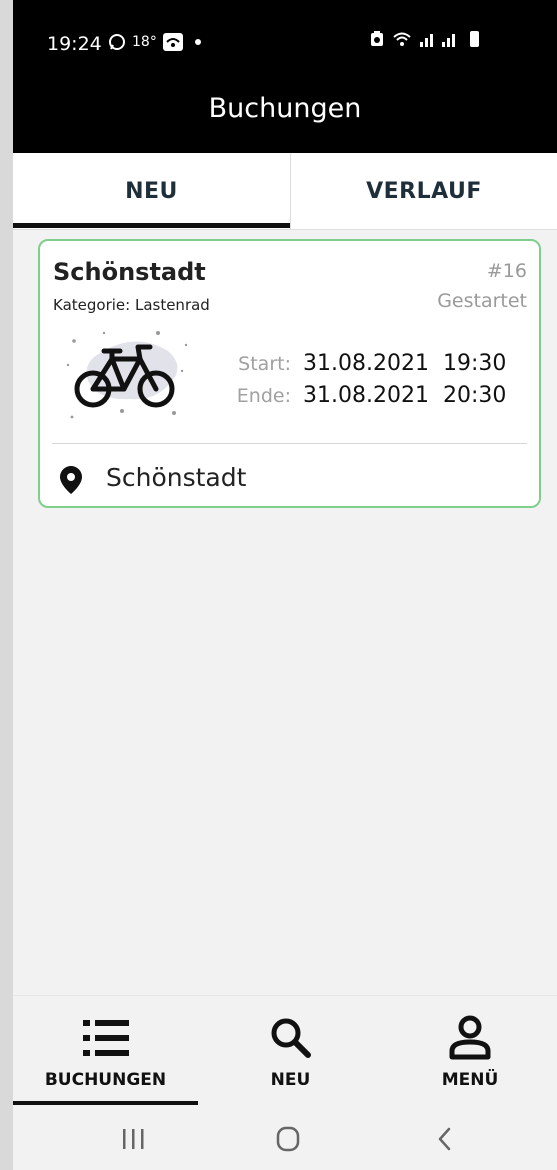 The image size is (557, 1170). What do you see at coordinates (377, 38) in the screenshot?
I see `battery-saver-icon` at bounding box center [377, 38].